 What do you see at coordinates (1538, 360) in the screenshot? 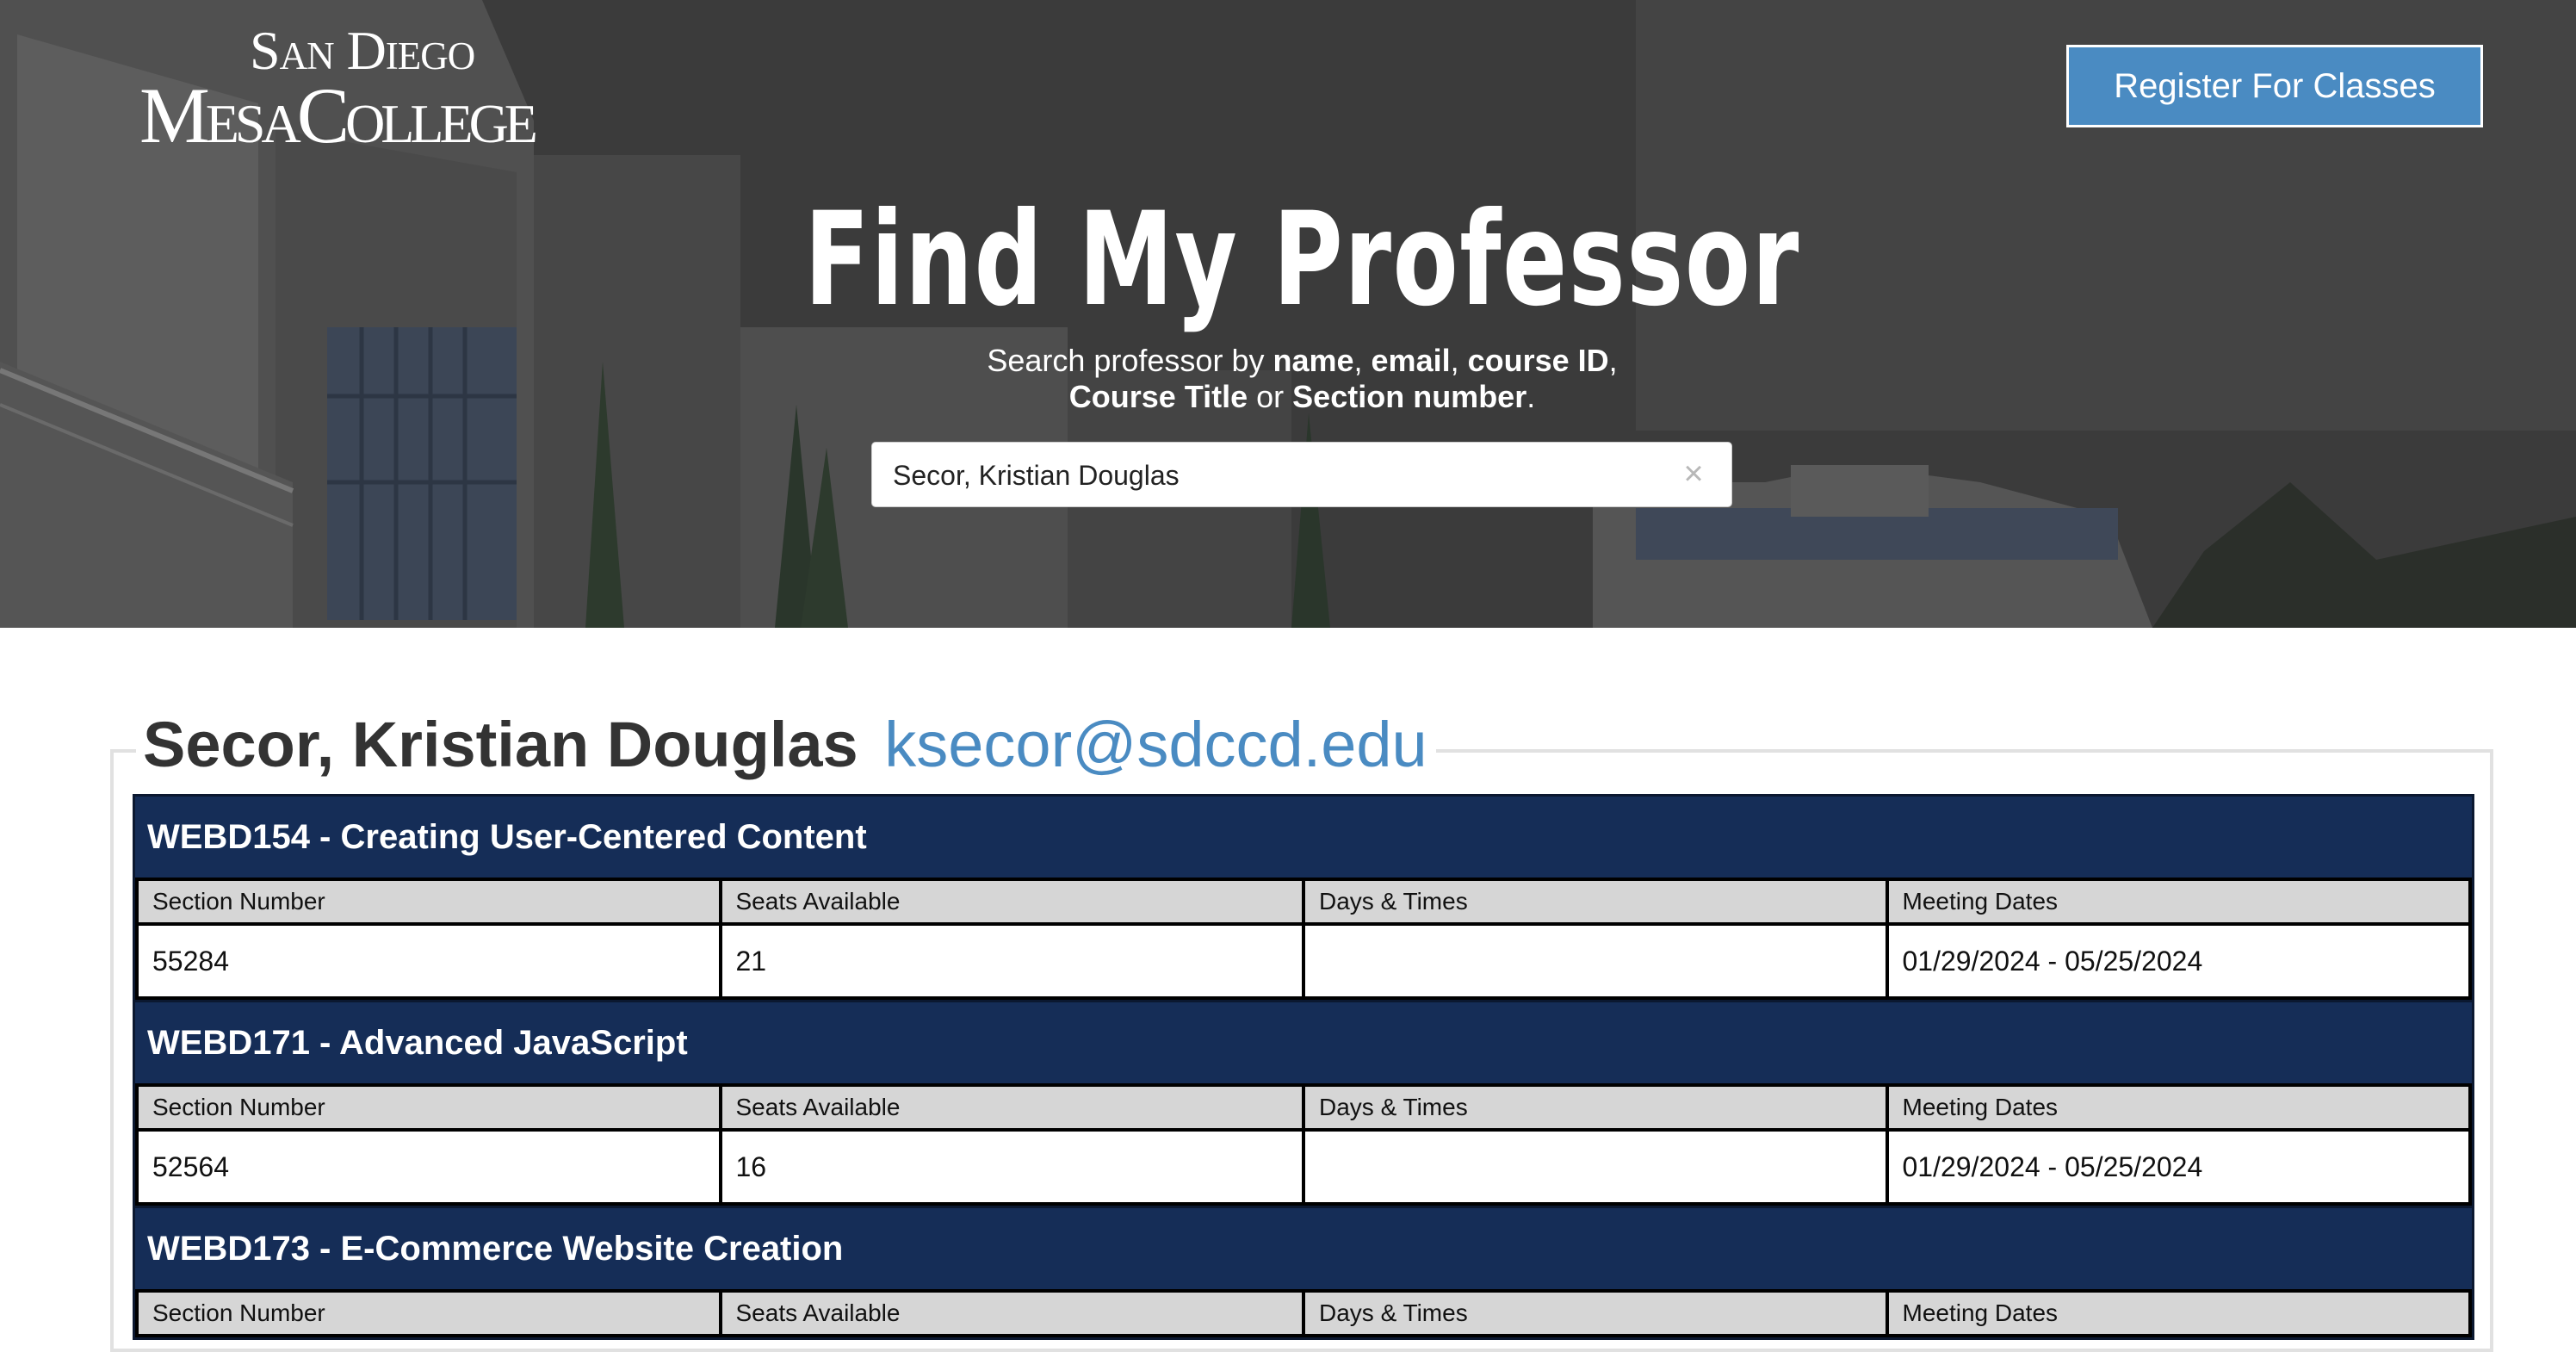
I see `instructions-course-id: course ID` at bounding box center [1538, 360].